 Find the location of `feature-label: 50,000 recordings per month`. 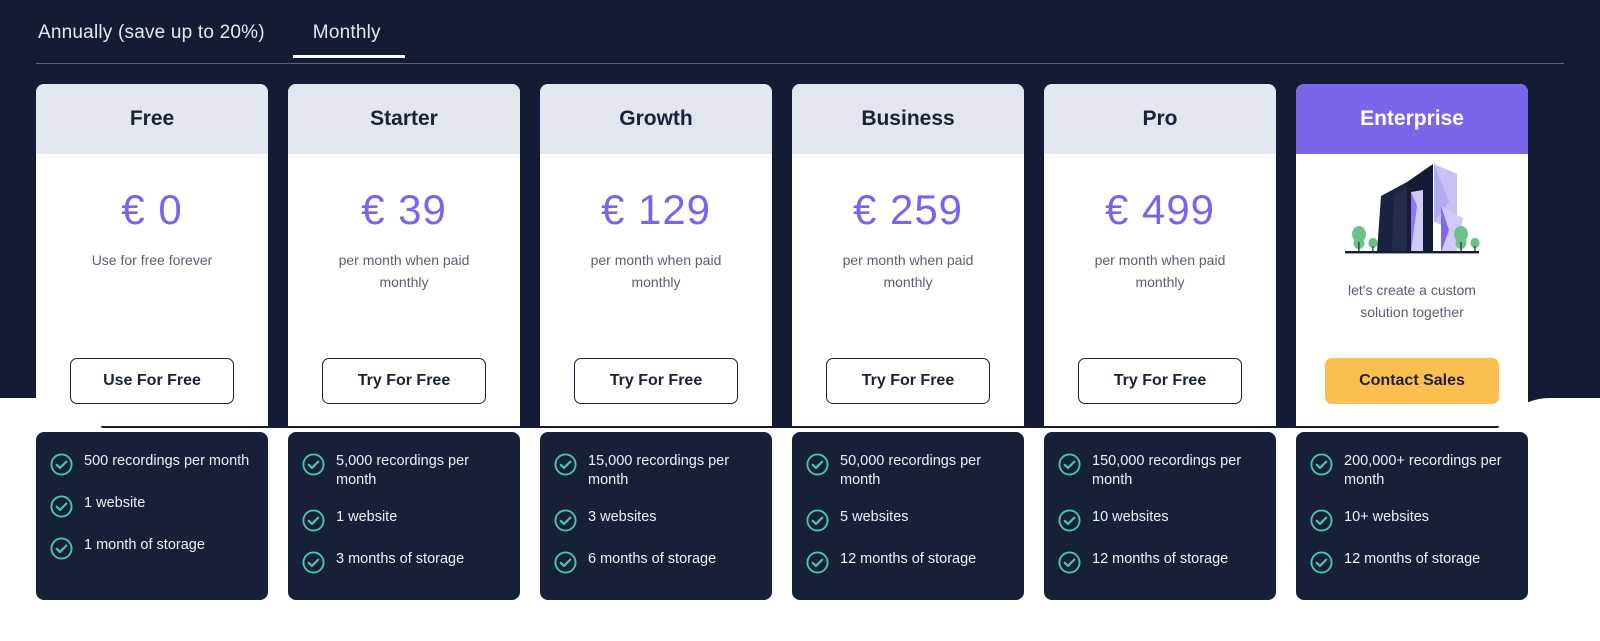

feature-label: 50,000 recordings per month is located at coordinates (911, 471).